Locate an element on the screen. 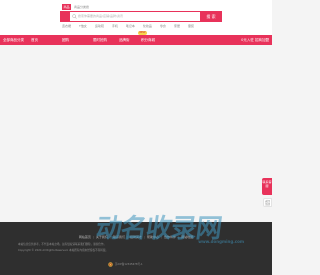  merchant-join-link: 0元入驻 招商加盟 is located at coordinates (255, 40).